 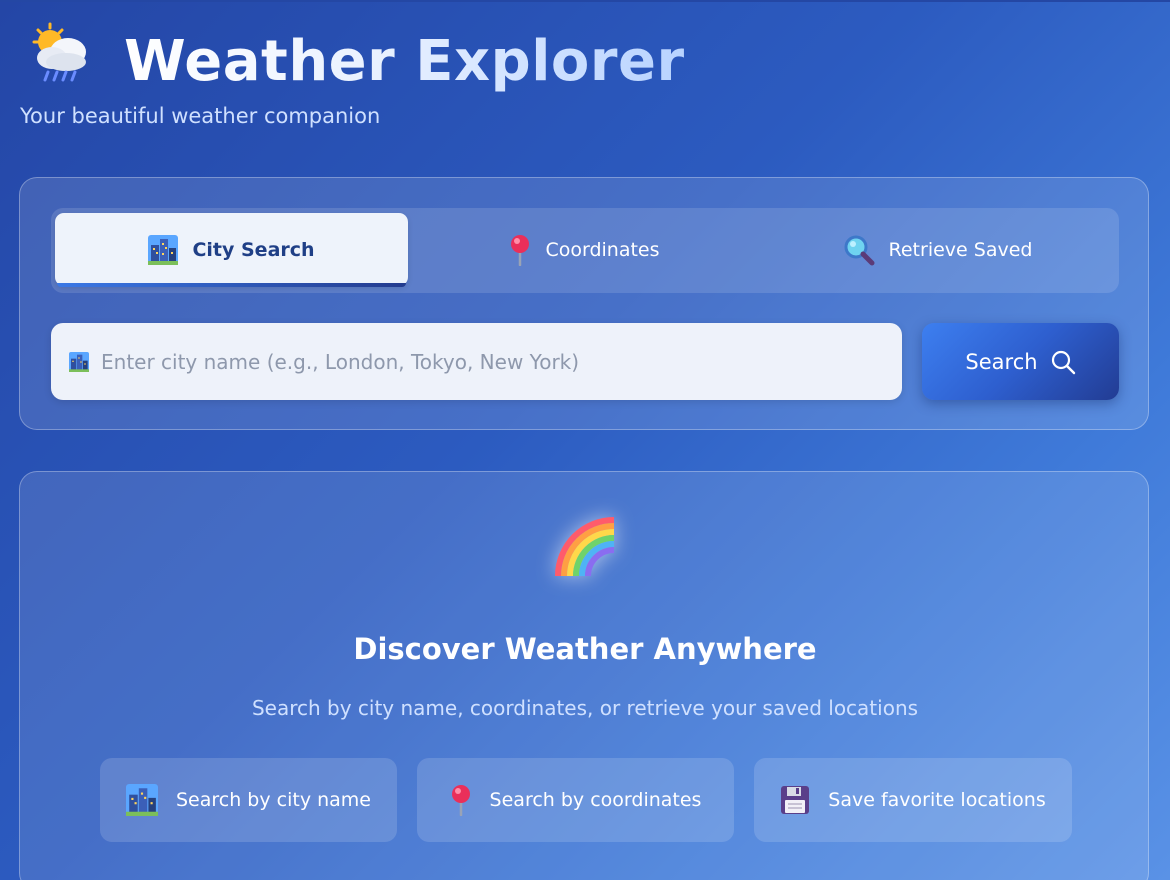 What do you see at coordinates (587, 549) in the screenshot?
I see `rainbow-icon` at bounding box center [587, 549].